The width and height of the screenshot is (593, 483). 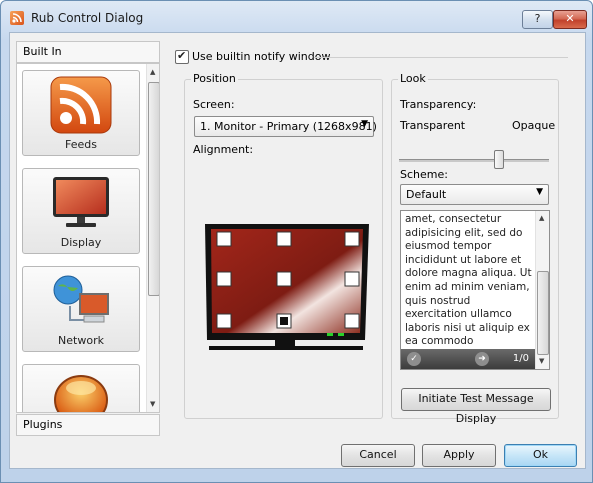 I want to click on message-counter: 1/0, so click(x=520, y=358).